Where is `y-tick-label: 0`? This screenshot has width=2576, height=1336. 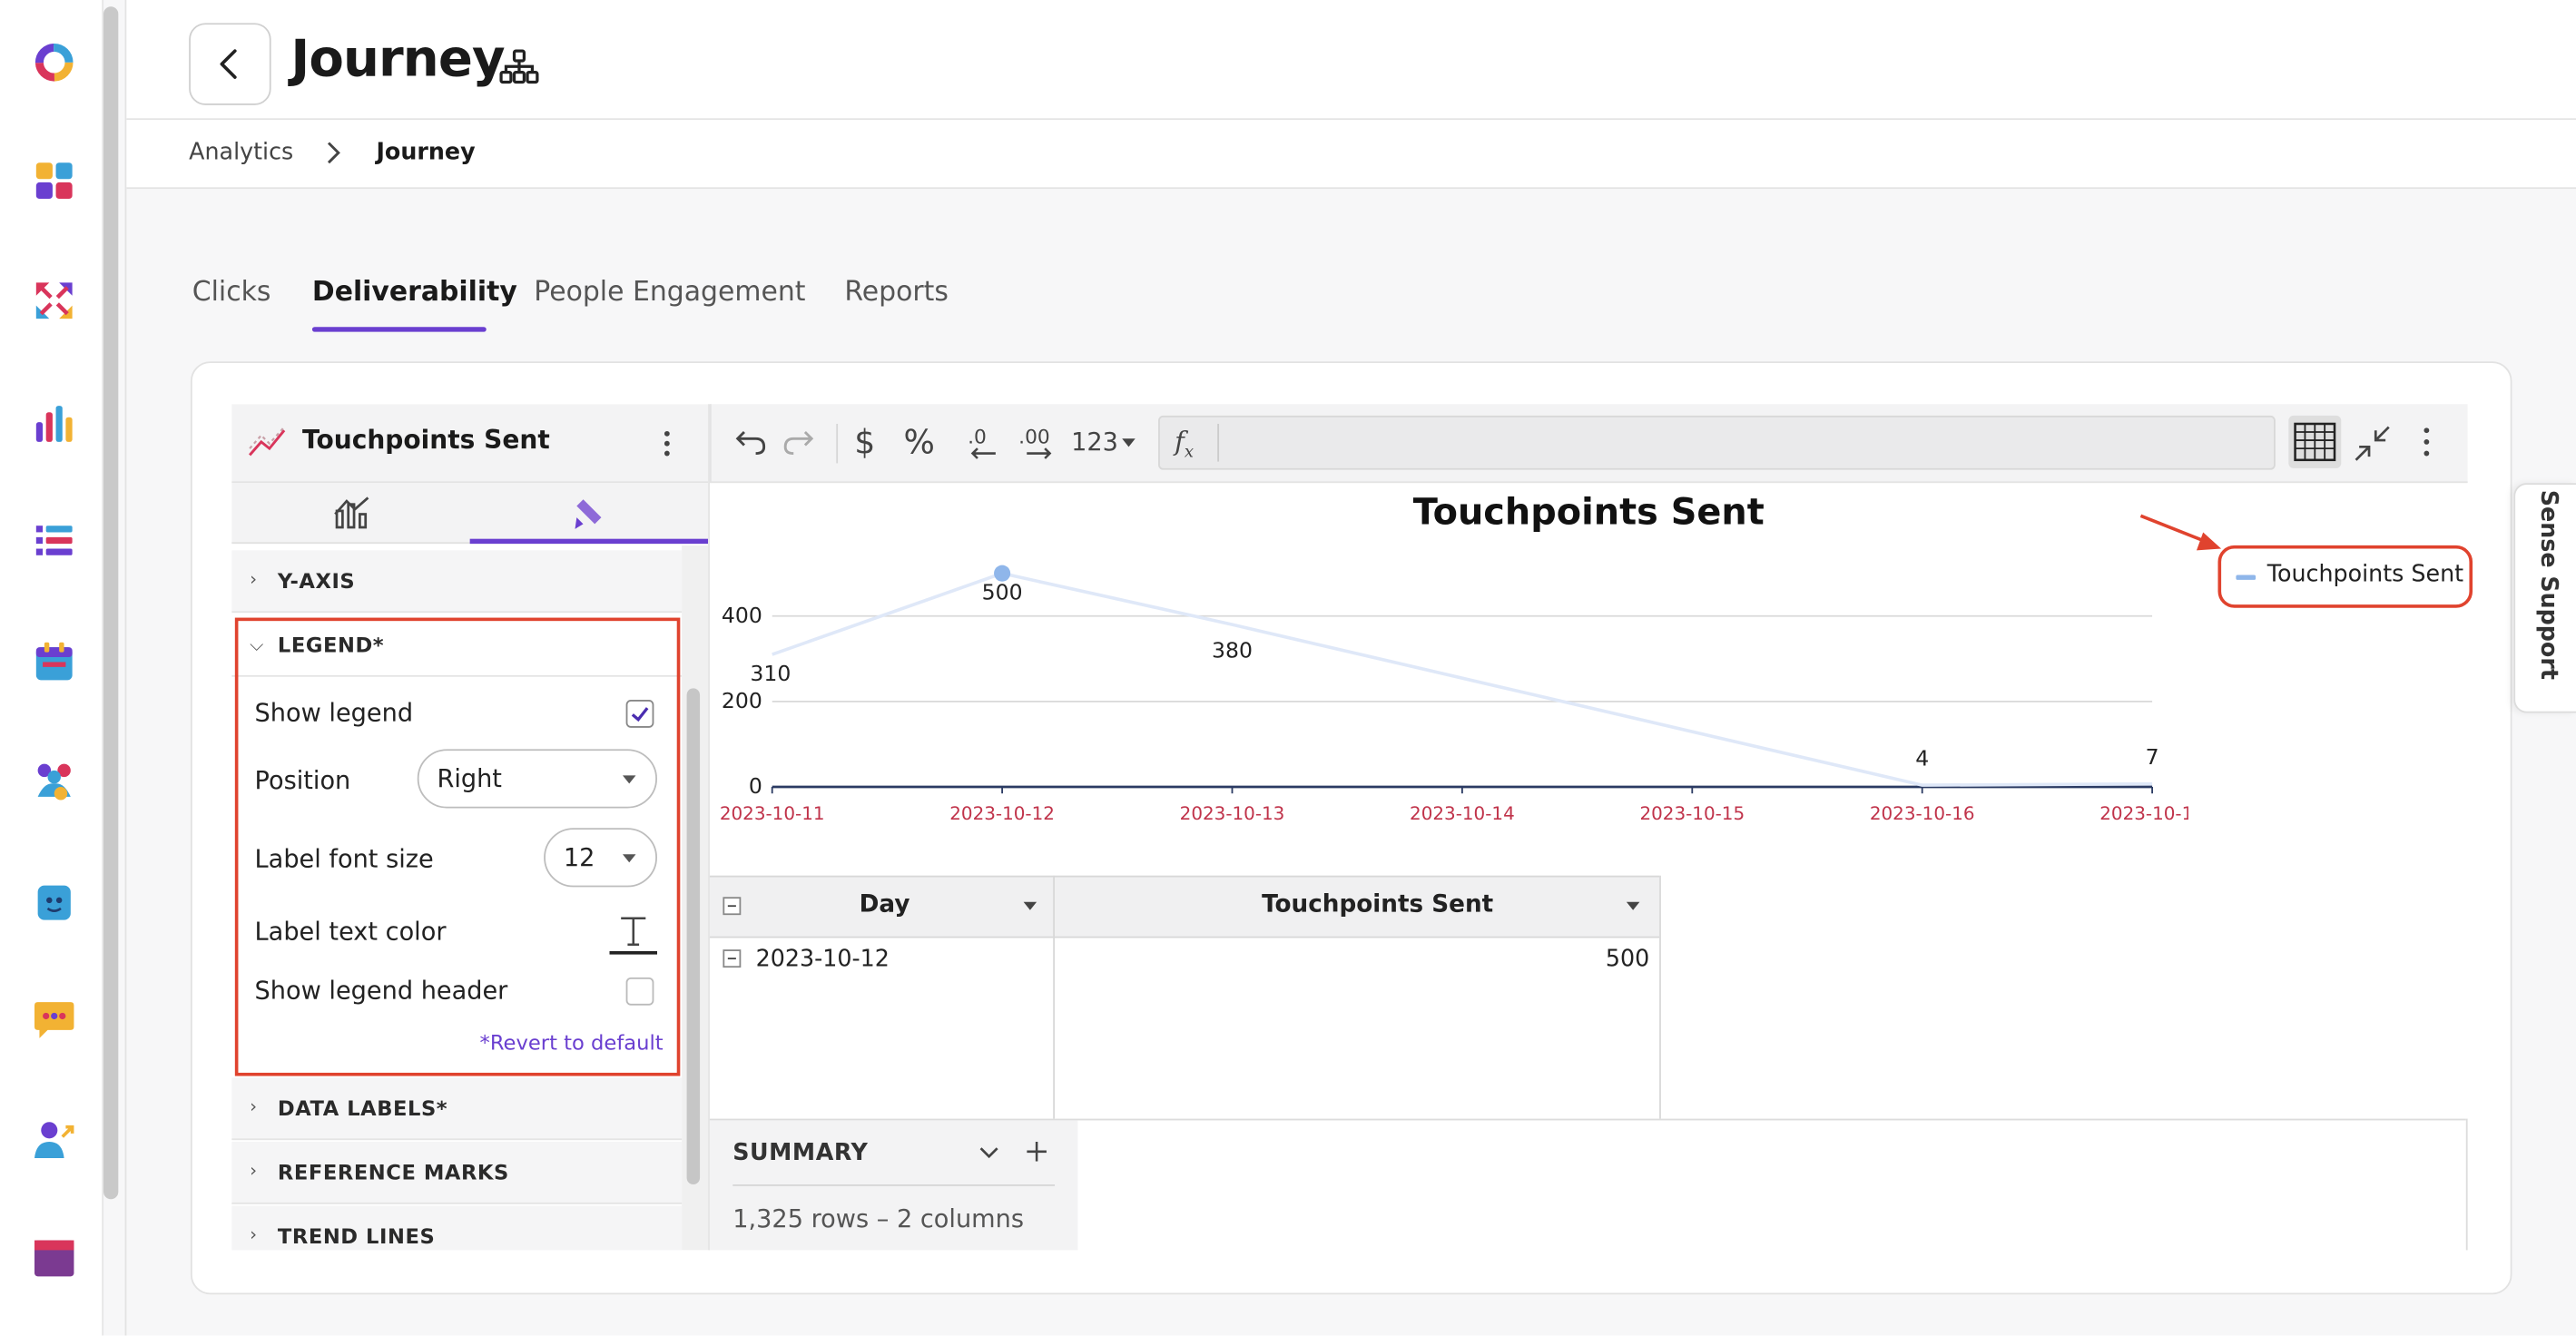 y-tick-label: 0 is located at coordinates (755, 786).